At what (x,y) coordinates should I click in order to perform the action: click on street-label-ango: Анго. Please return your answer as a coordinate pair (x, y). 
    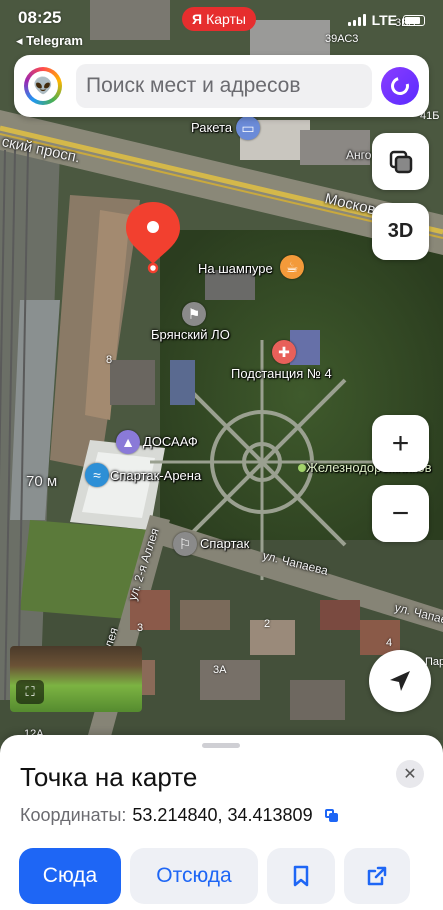
    Looking at the image, I should click on (359, 155).